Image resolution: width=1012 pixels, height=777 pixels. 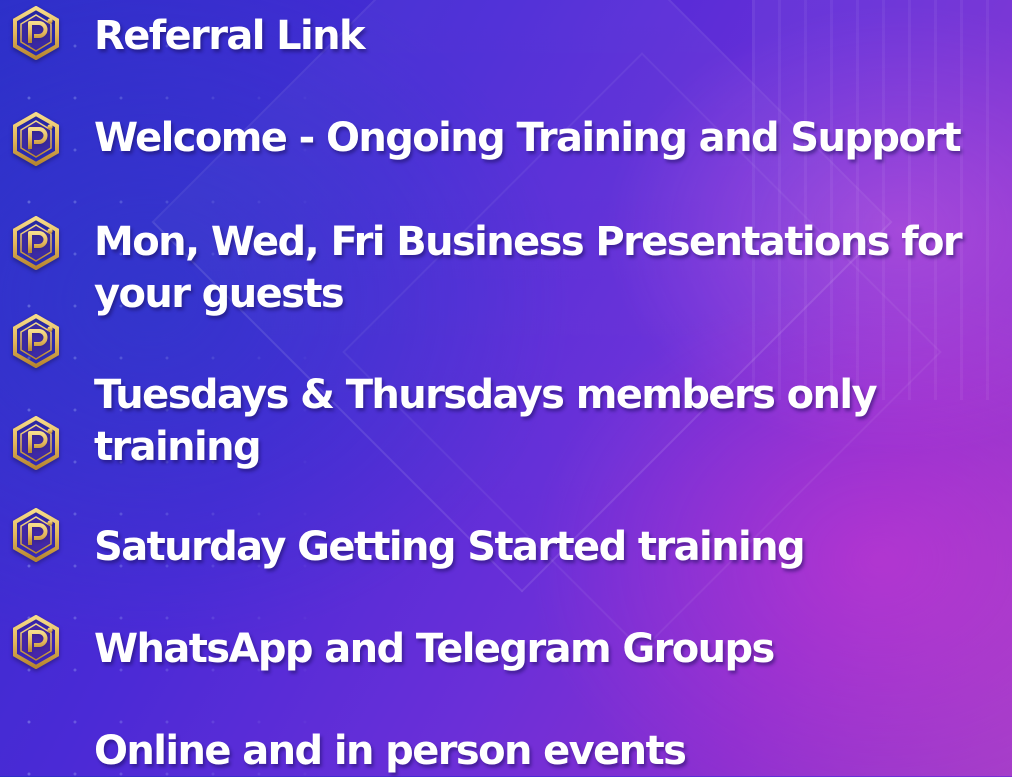 What do you see at coordinates (219, 294) in the screenshot?
I see `list-item-business-presentations-line2: your guests` at bounding box center [219, 294].